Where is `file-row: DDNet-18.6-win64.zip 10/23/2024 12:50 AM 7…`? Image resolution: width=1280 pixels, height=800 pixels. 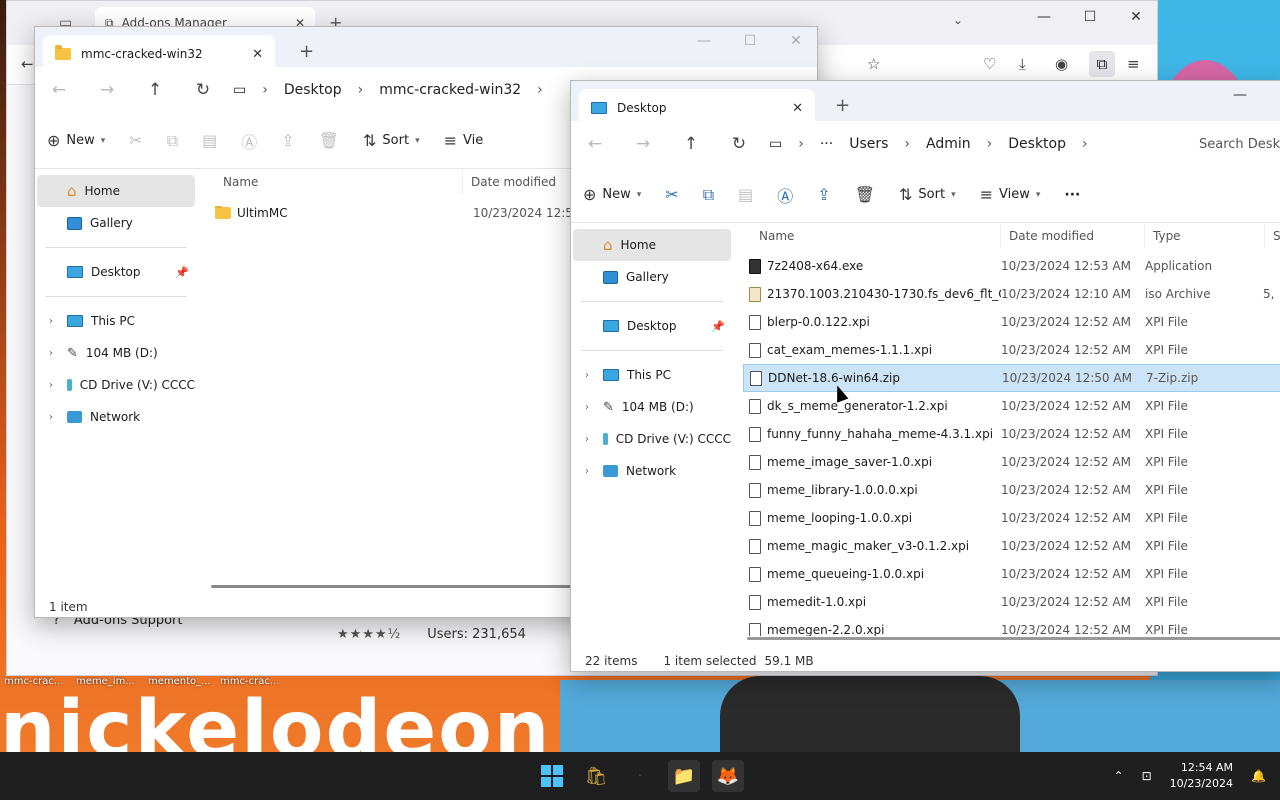 file-row: DDNet-18.6-win64.zip 10/23/2024 12:50 AM 7… is located at coordinates (1011, 378).